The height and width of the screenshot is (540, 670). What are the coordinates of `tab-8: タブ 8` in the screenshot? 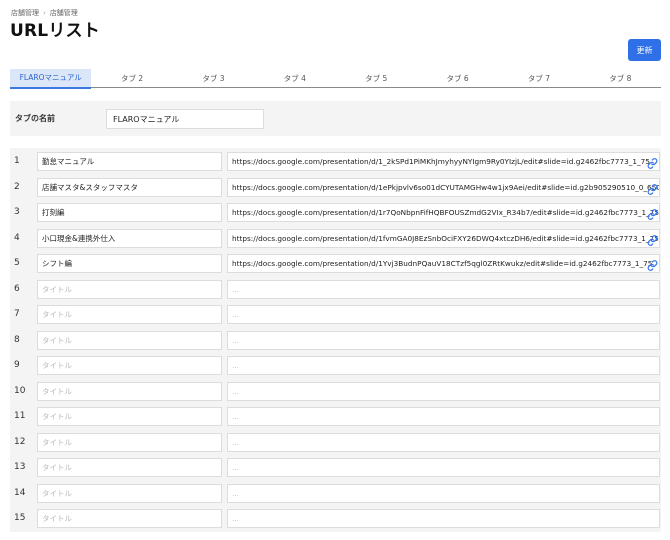 It's located at (620, 78).